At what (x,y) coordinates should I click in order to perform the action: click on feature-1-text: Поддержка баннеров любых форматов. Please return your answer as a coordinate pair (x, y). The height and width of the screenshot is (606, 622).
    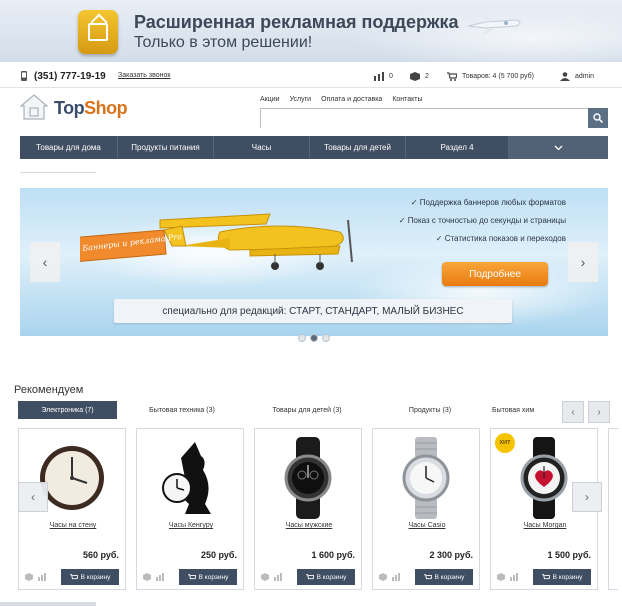
    Looking at the image, I should click on (492, 202).